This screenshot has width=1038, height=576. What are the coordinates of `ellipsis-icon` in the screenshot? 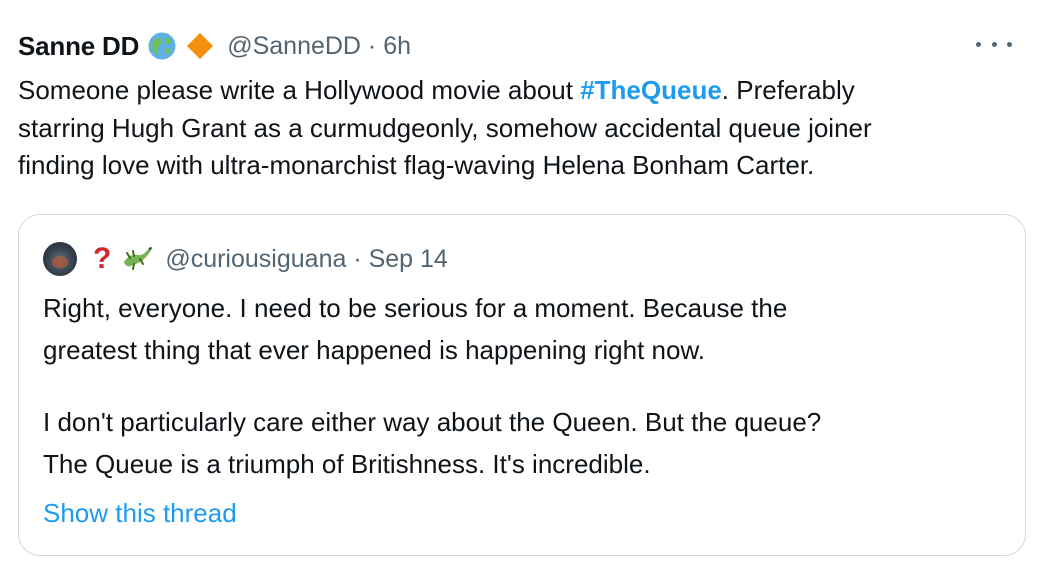 It's located at (994, 44).